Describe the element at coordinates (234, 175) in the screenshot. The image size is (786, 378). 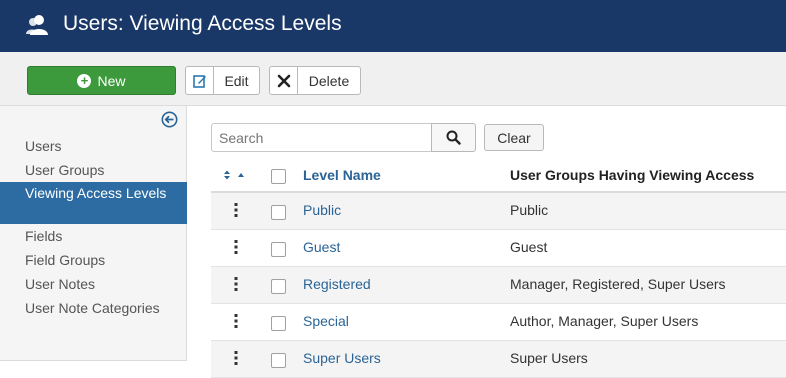
I see `sort-icon` at that location.